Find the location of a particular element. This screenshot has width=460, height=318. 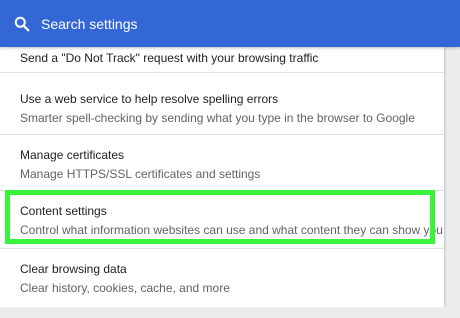

search-icon is located at coordinates (22, 24).